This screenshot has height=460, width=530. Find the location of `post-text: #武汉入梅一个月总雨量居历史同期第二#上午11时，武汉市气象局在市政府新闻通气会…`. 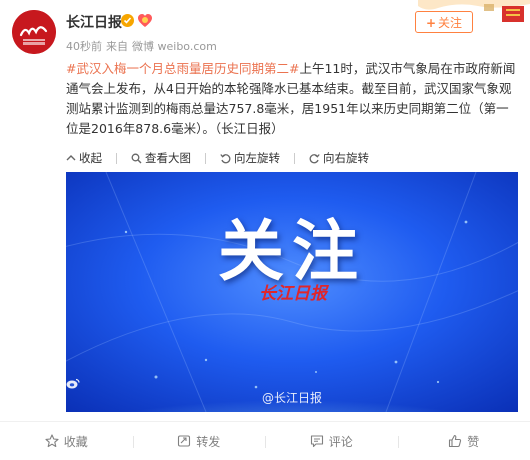

post-text: #武汉入梅一个月总雨量居历史同期第二#上午11时，武汉市气象局在市政府新闻通气会… is located at coordinates (291, 99).